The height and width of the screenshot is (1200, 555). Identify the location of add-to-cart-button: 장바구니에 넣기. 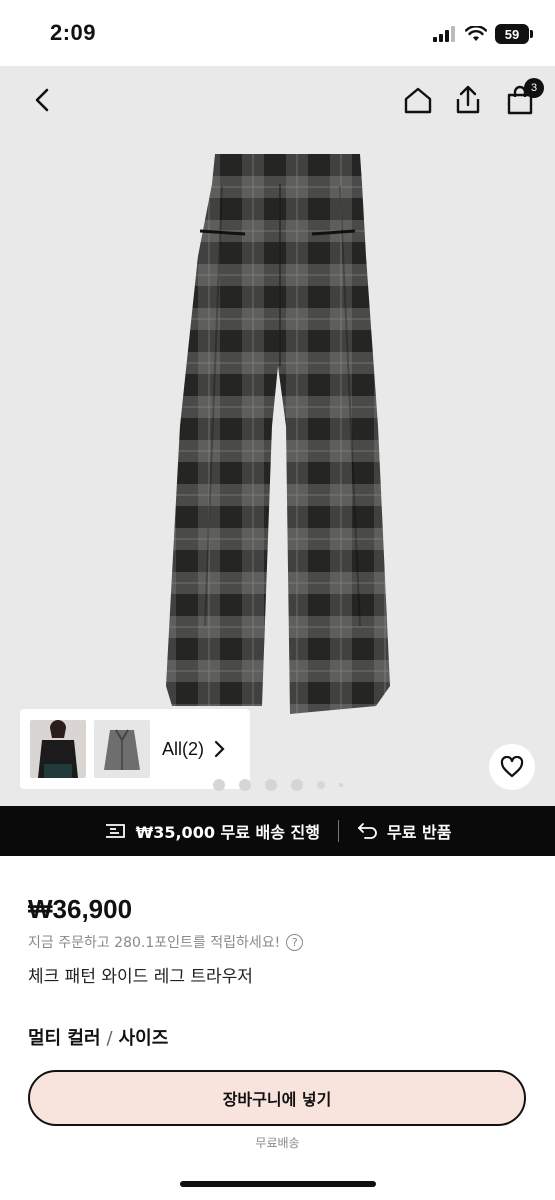
(277, 1098).